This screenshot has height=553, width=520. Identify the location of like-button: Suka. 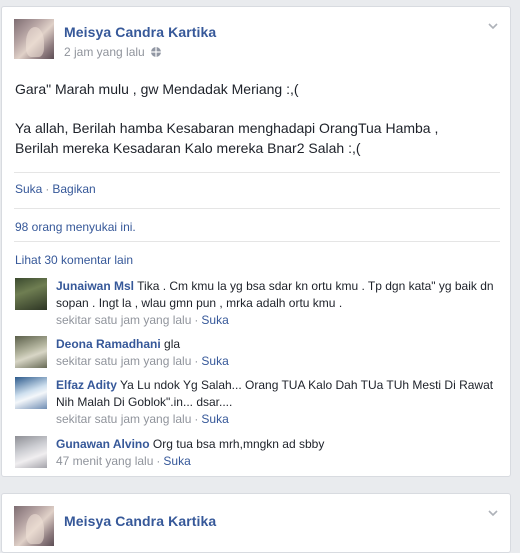
(28, 189).